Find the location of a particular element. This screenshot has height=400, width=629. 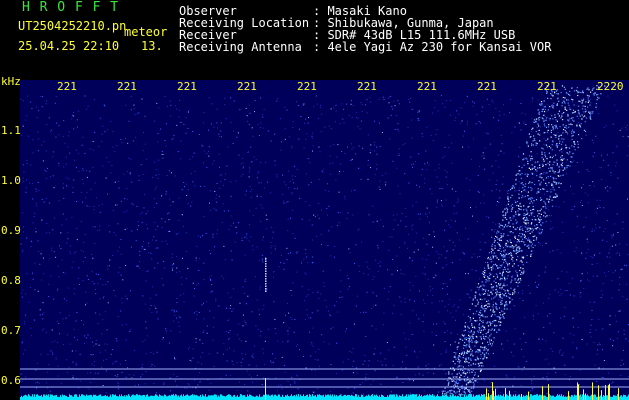

x-tick-label: 221 is located at coordinates (247, 86).